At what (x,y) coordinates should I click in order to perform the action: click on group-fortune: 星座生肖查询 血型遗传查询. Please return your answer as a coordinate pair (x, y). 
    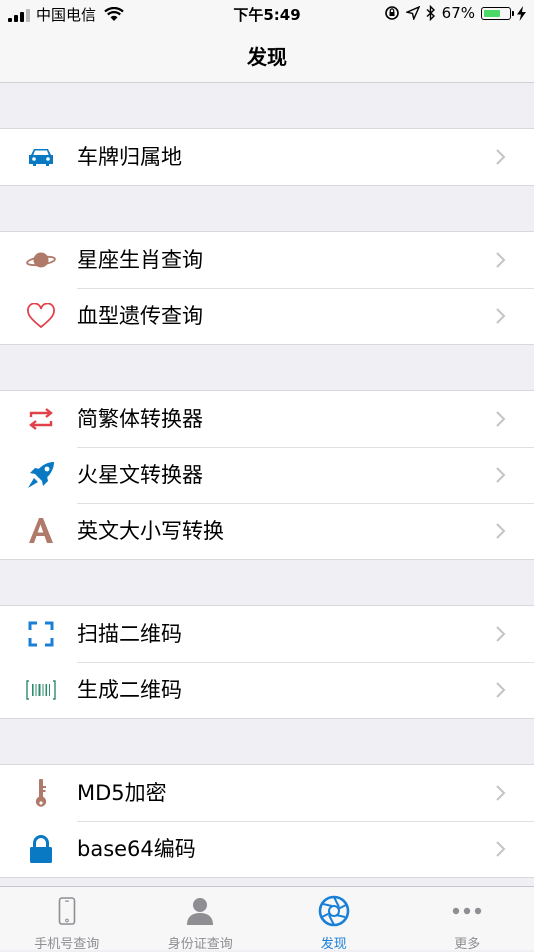
    Looking at the image, I should click on (267, 288).